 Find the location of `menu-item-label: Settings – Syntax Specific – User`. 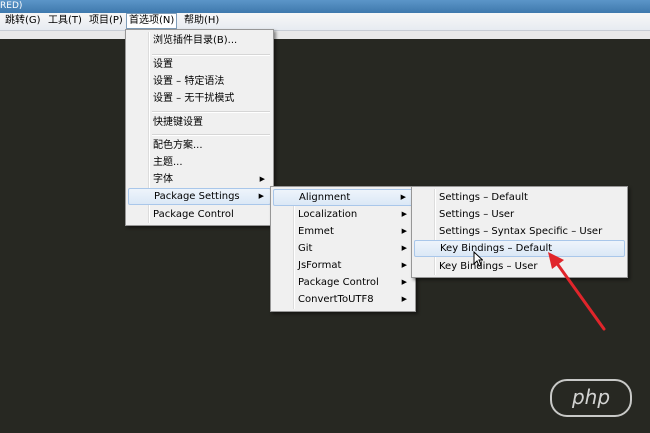

menu-item-label: Settings – Syntax Specific – User is located at coordinates (521, 231).